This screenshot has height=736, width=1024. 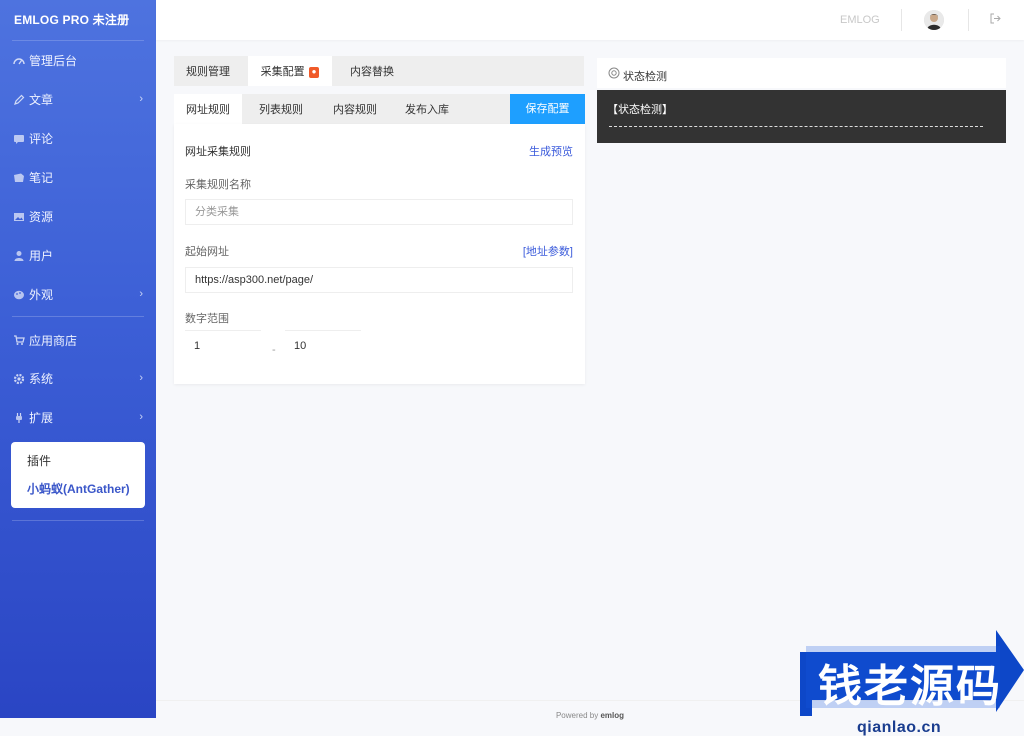 I want to click on start-url-input: https://asp300.net/page/, so click(x=379, y=280).